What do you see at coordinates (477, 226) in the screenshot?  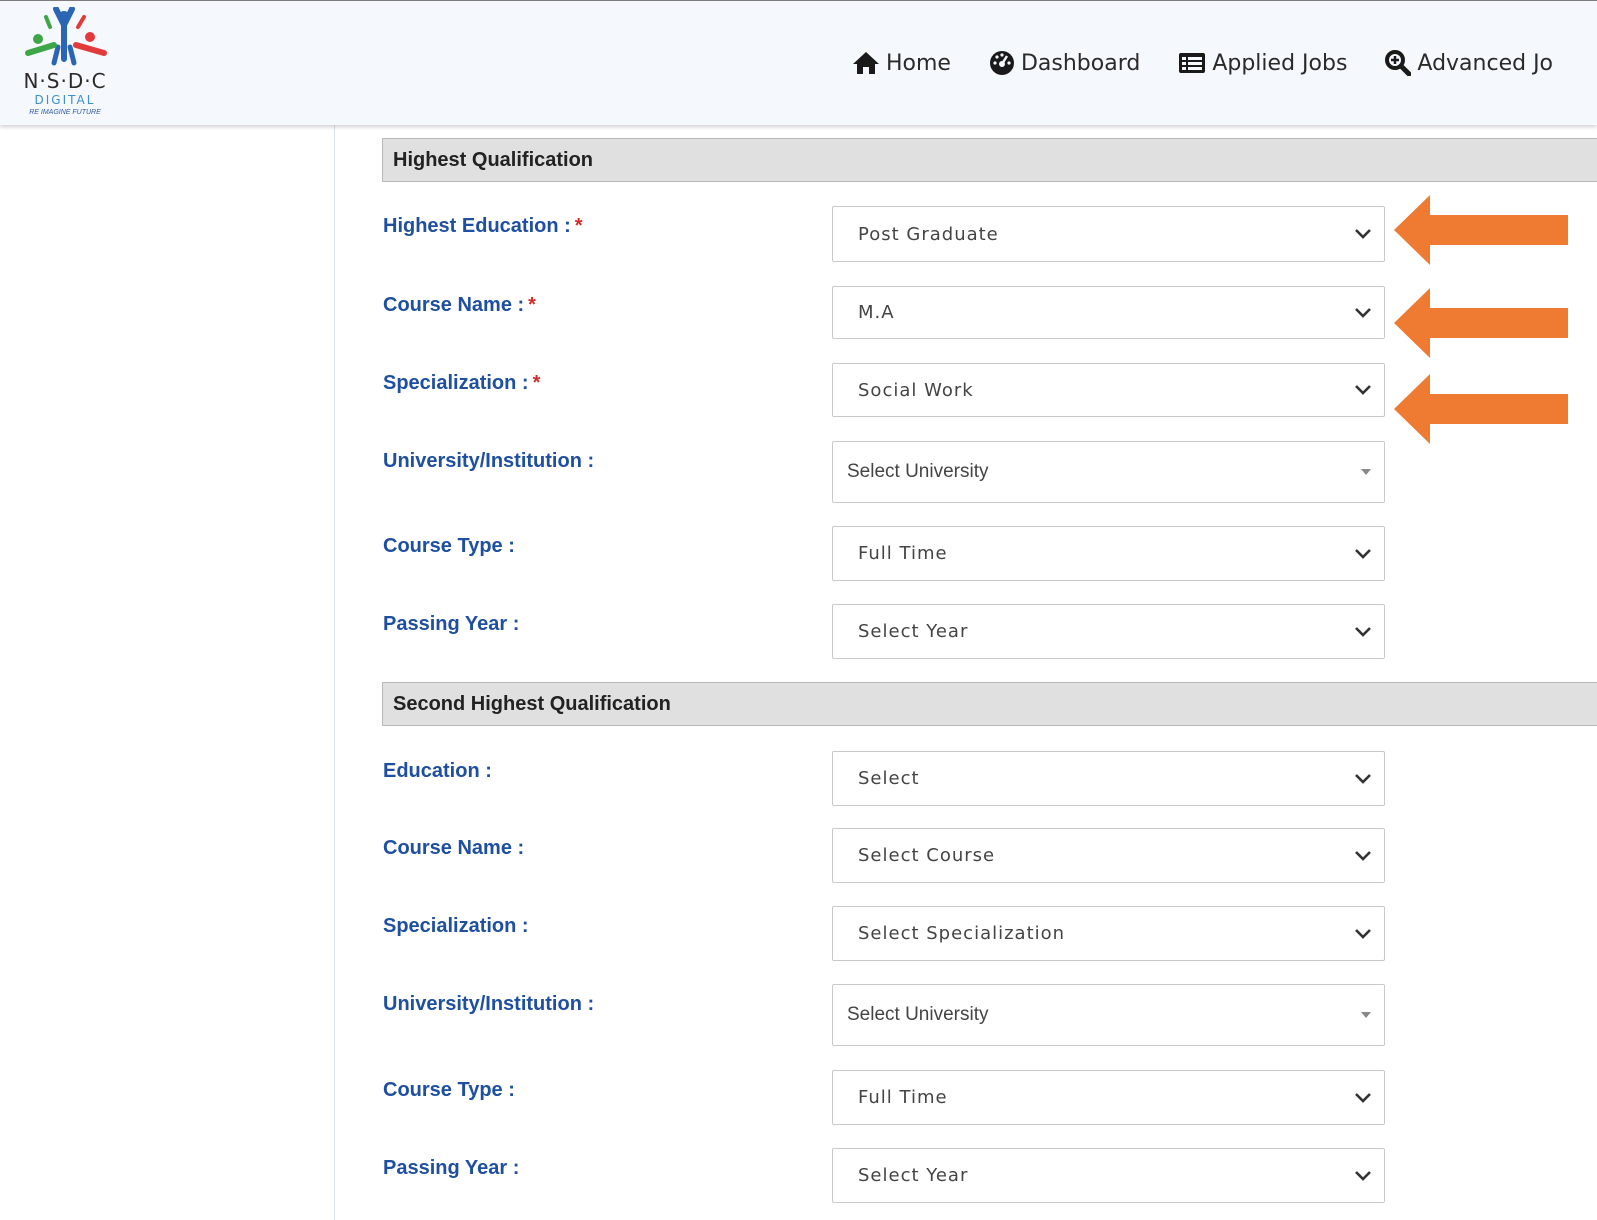 I see `highest-education-label-text: Highest Education :` at bounding box center [477, 226].